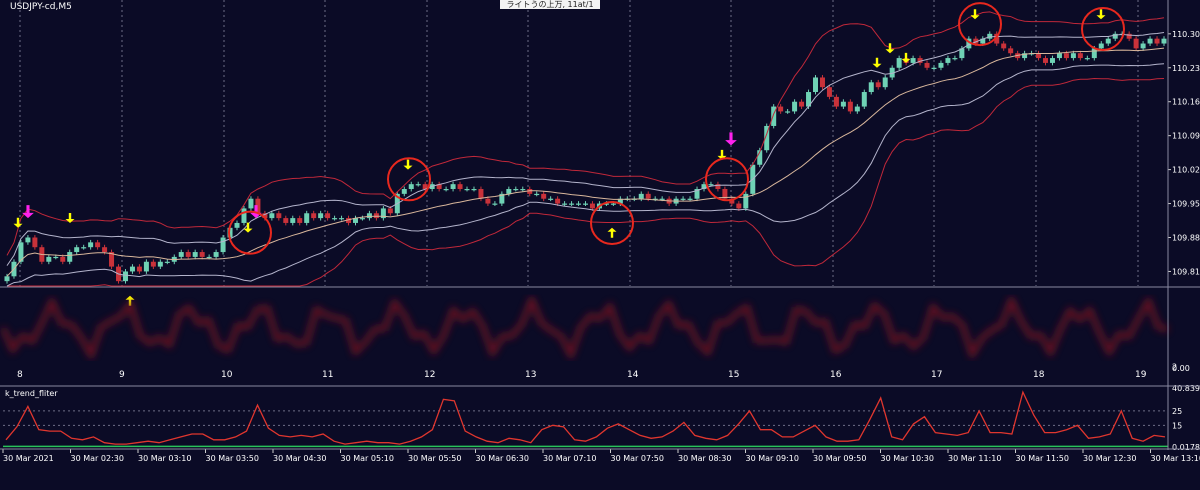 The height and width of the screenshot is (490, 1200). What do you see at coordinates (1141, 375) in the screenshot?
I see `bar-axis-label: 19` at bounding box center [1141, 375].